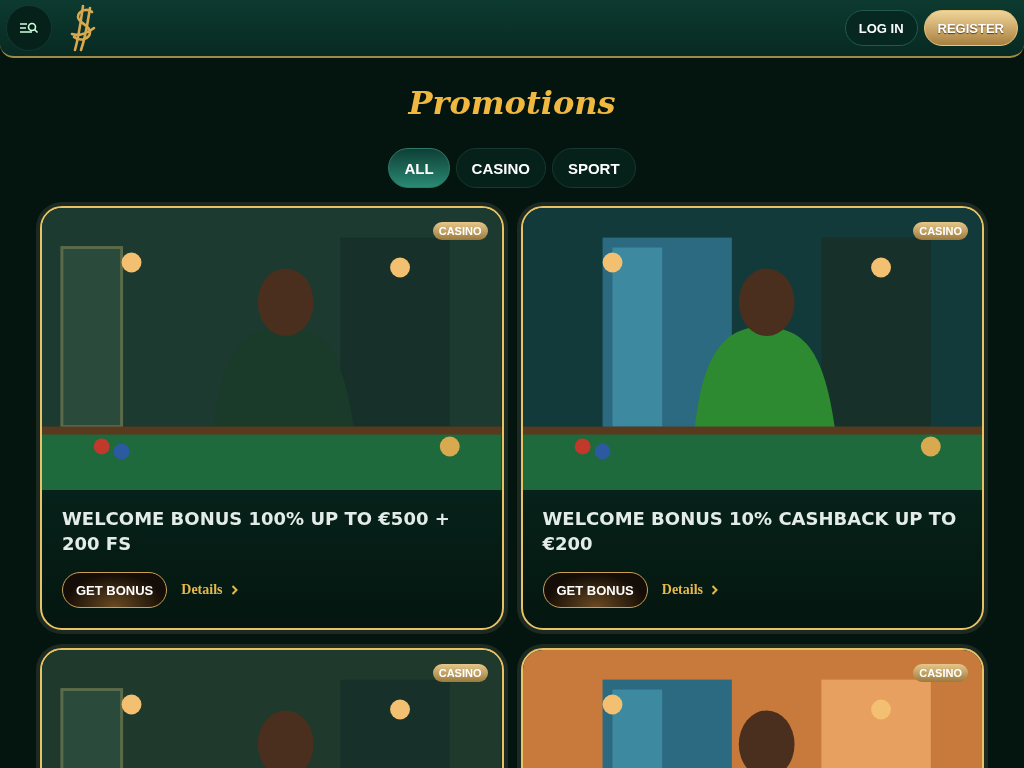  I want to click on filter-tab: CASINO, so click(500, 168).